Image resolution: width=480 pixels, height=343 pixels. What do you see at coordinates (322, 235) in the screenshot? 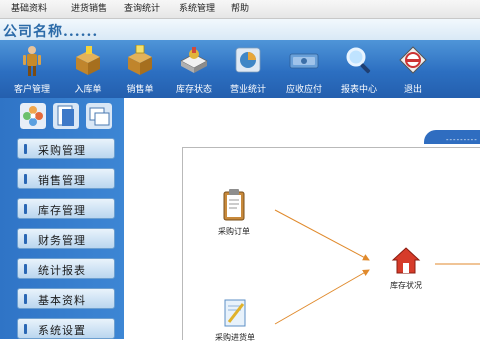
I see `arrow-order-to-stock` at bounding box center [322, 235].